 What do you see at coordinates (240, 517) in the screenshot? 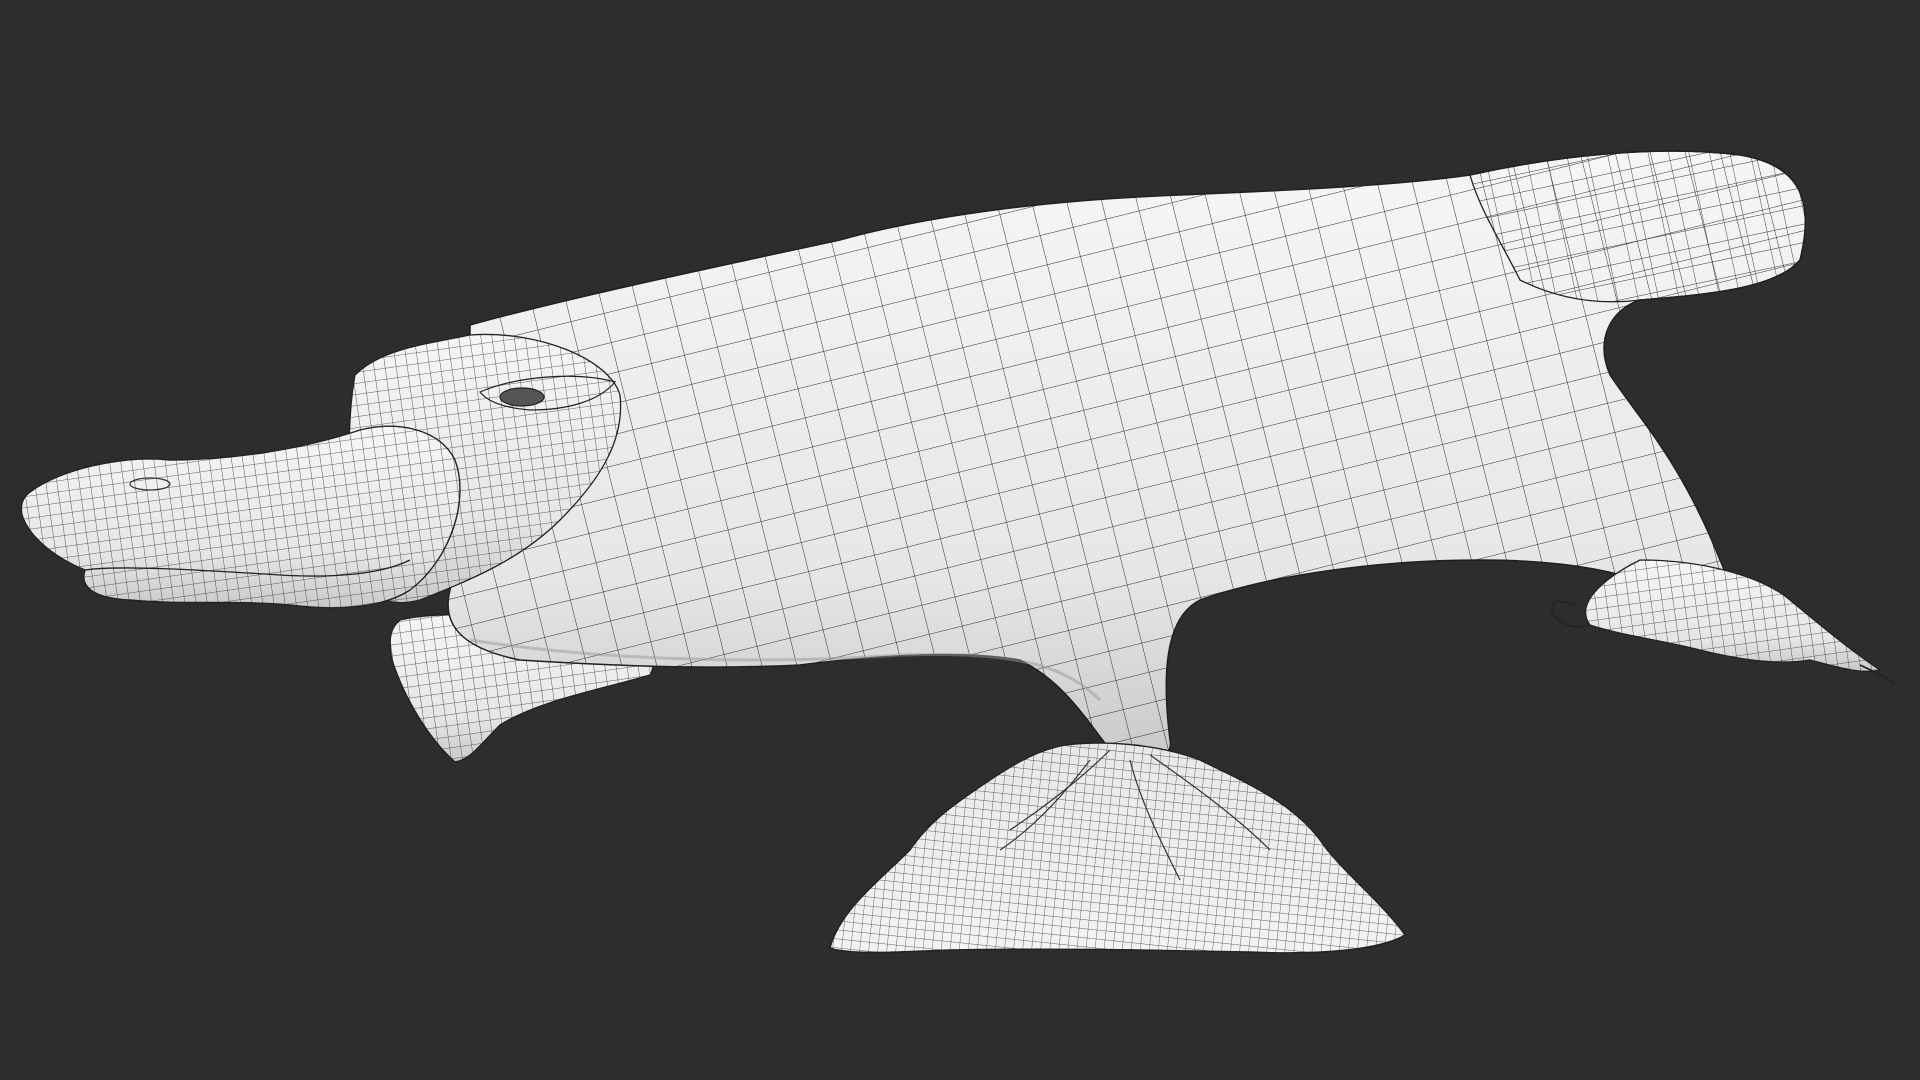
I see `bill` at bounding box center [240, 517].